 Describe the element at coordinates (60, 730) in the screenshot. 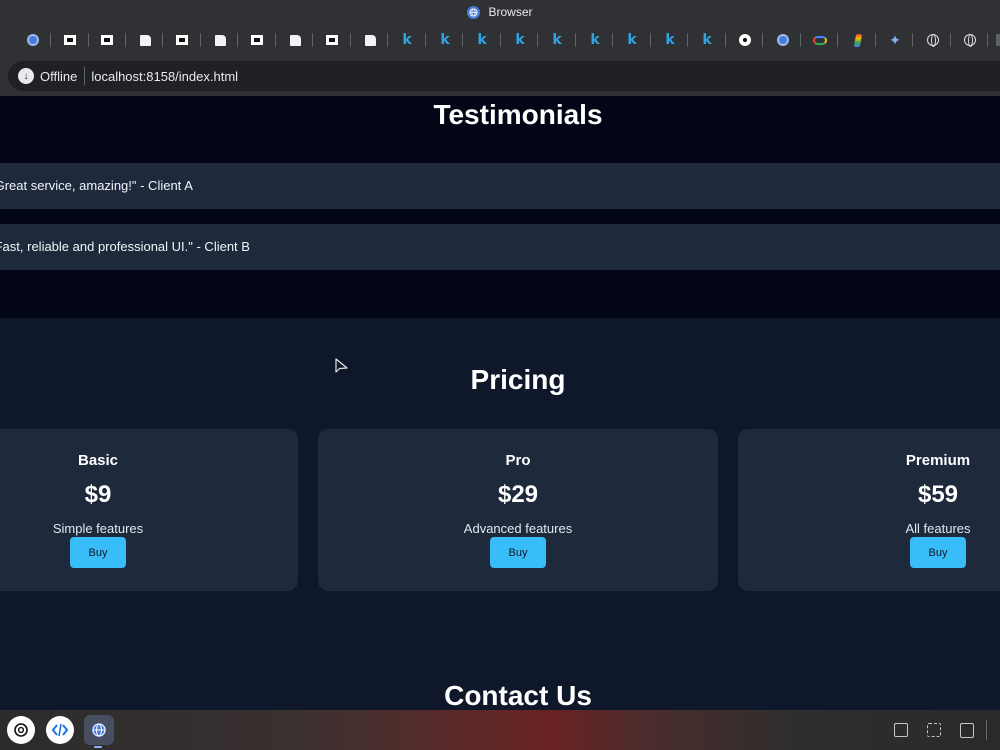

I see `code-app-icon` at that location.